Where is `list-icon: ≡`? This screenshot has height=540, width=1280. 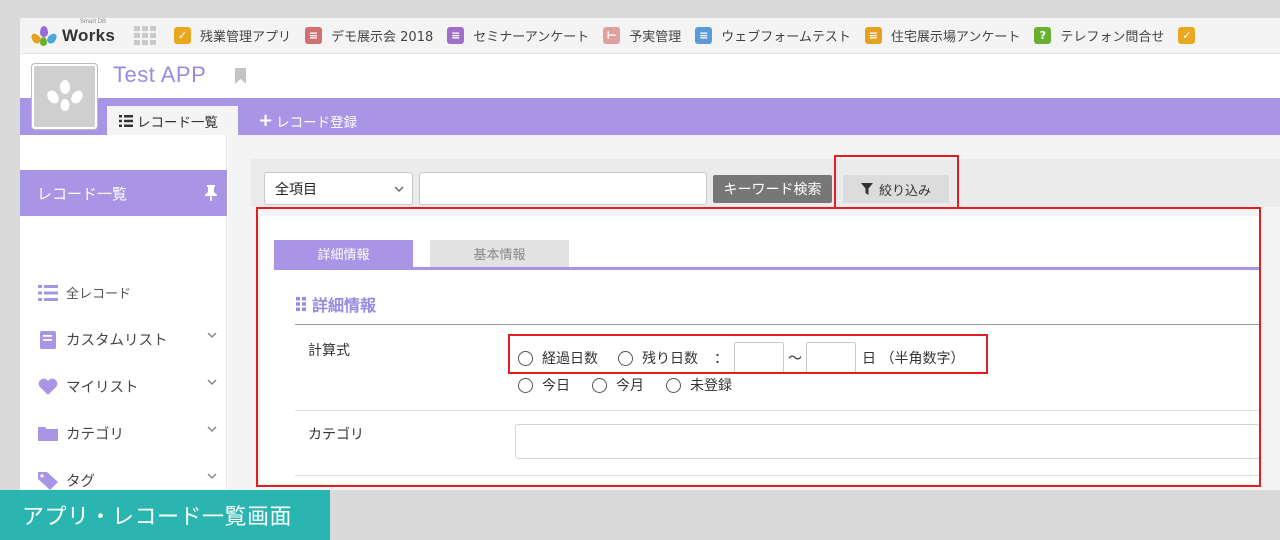
list-icon: ≡ is located at coordinates (704, 35).